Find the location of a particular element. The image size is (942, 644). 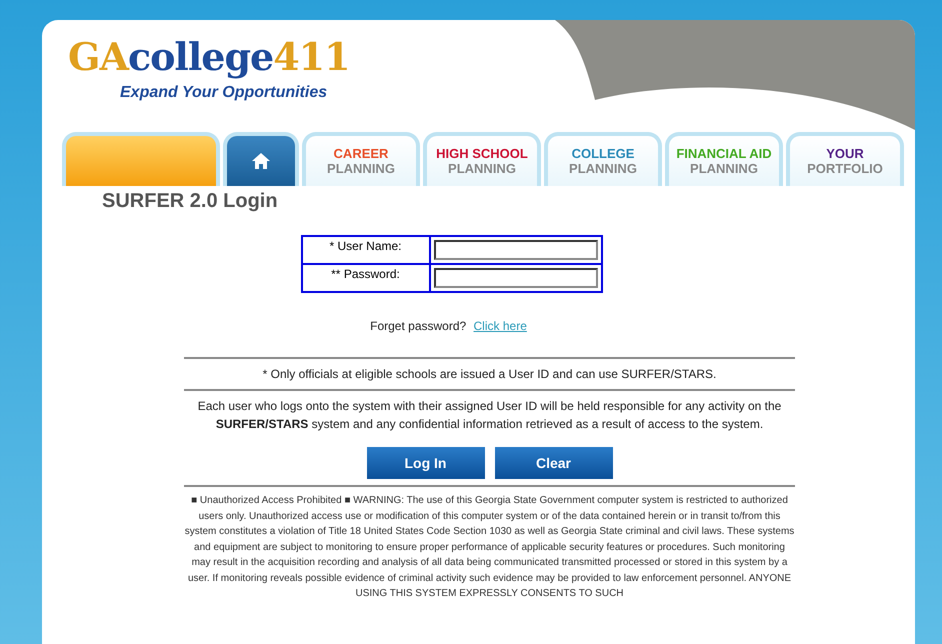

responsibility-text: Each user who logs onto the system with their assigned User ID will be held responsible for any activity on the SURFER/STARS system and any confidential information retrieved as a result of access to the system. is located at coordinates (490, 415).